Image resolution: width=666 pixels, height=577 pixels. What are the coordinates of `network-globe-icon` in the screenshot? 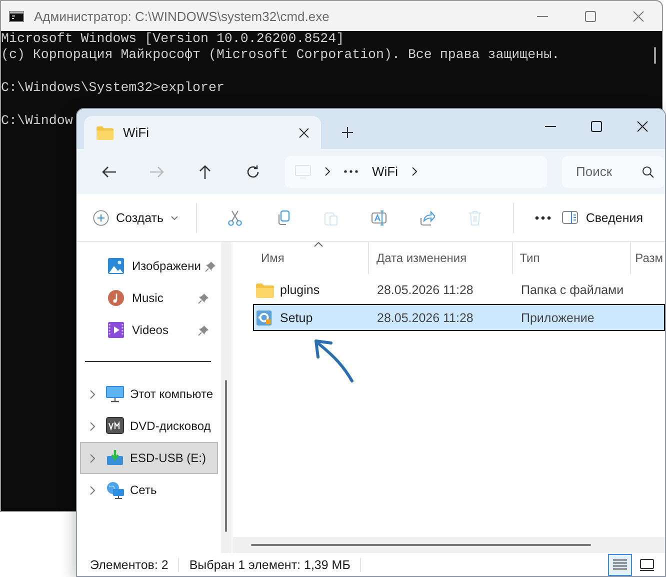 It's located at (115, 490).